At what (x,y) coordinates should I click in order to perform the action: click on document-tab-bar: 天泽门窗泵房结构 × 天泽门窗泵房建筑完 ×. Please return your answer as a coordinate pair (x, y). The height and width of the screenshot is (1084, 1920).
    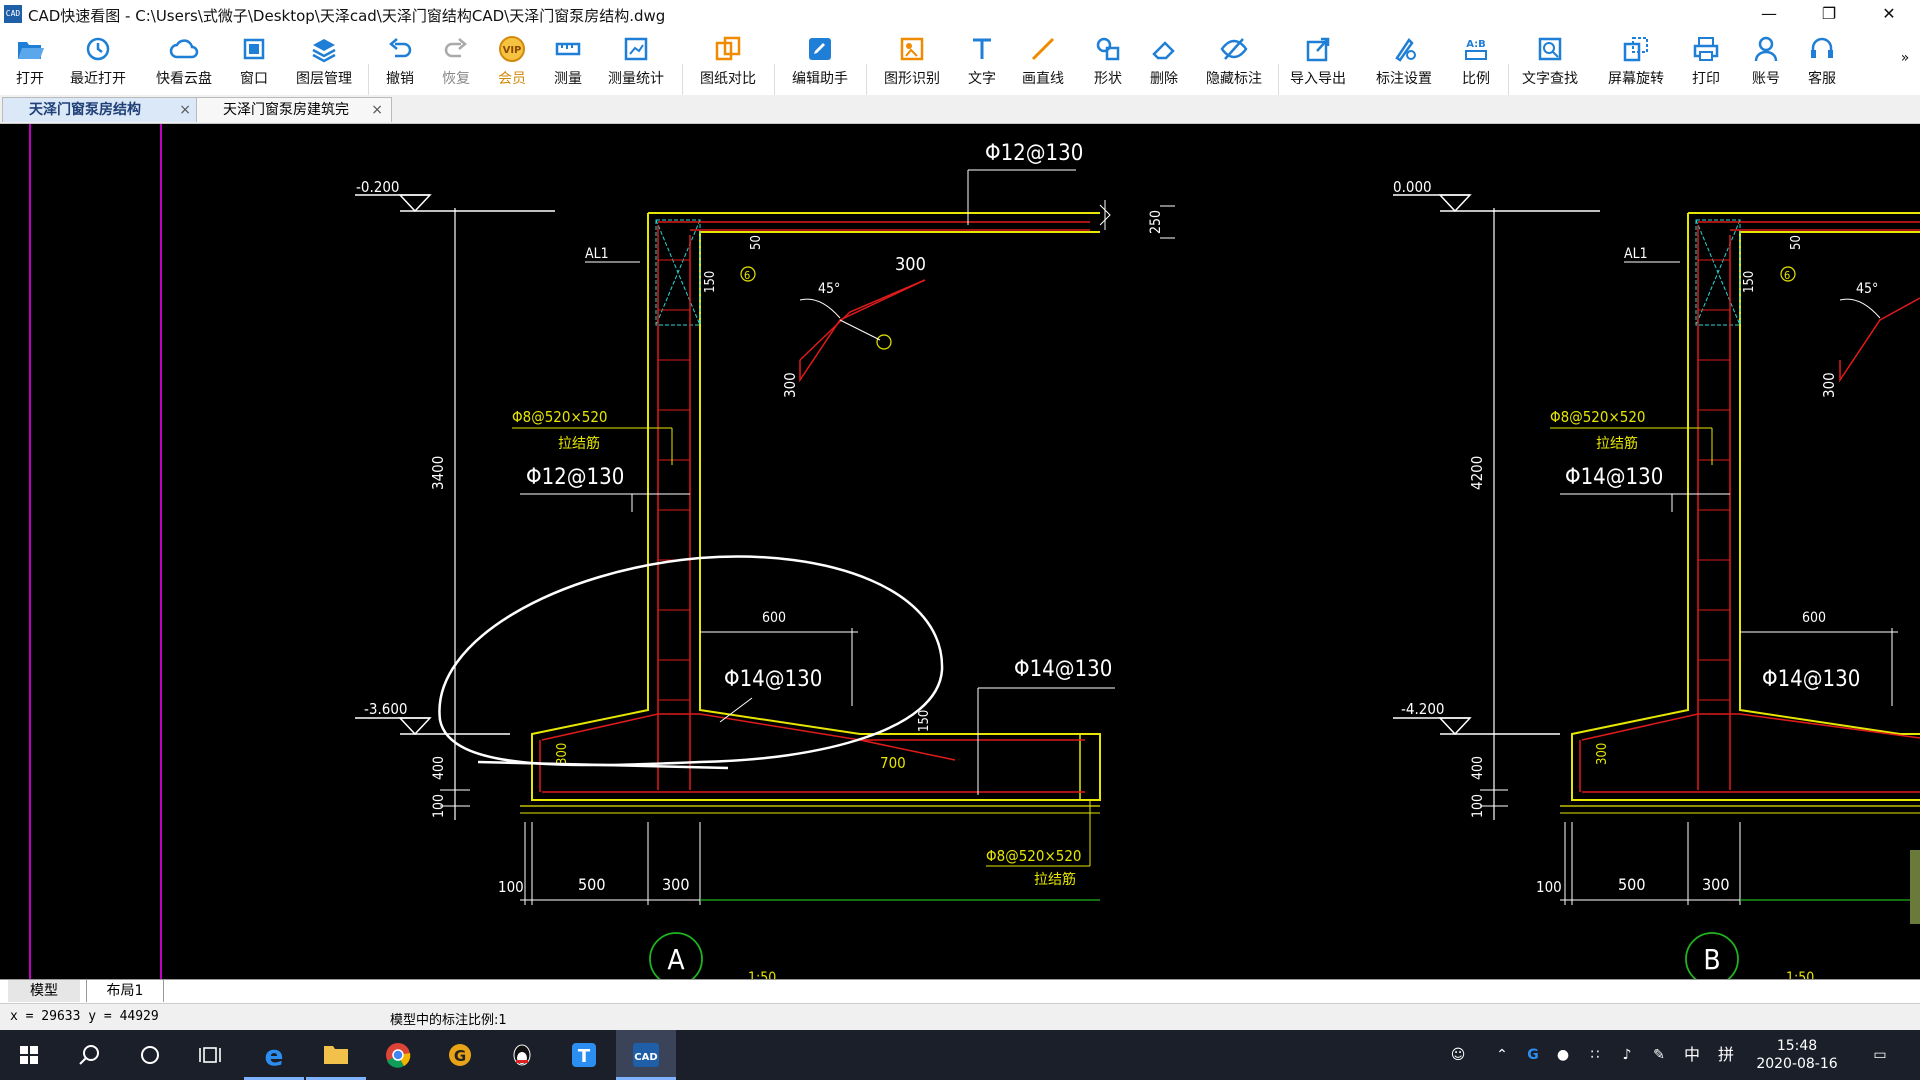
    Looking at the image, I should click on (960, 109).